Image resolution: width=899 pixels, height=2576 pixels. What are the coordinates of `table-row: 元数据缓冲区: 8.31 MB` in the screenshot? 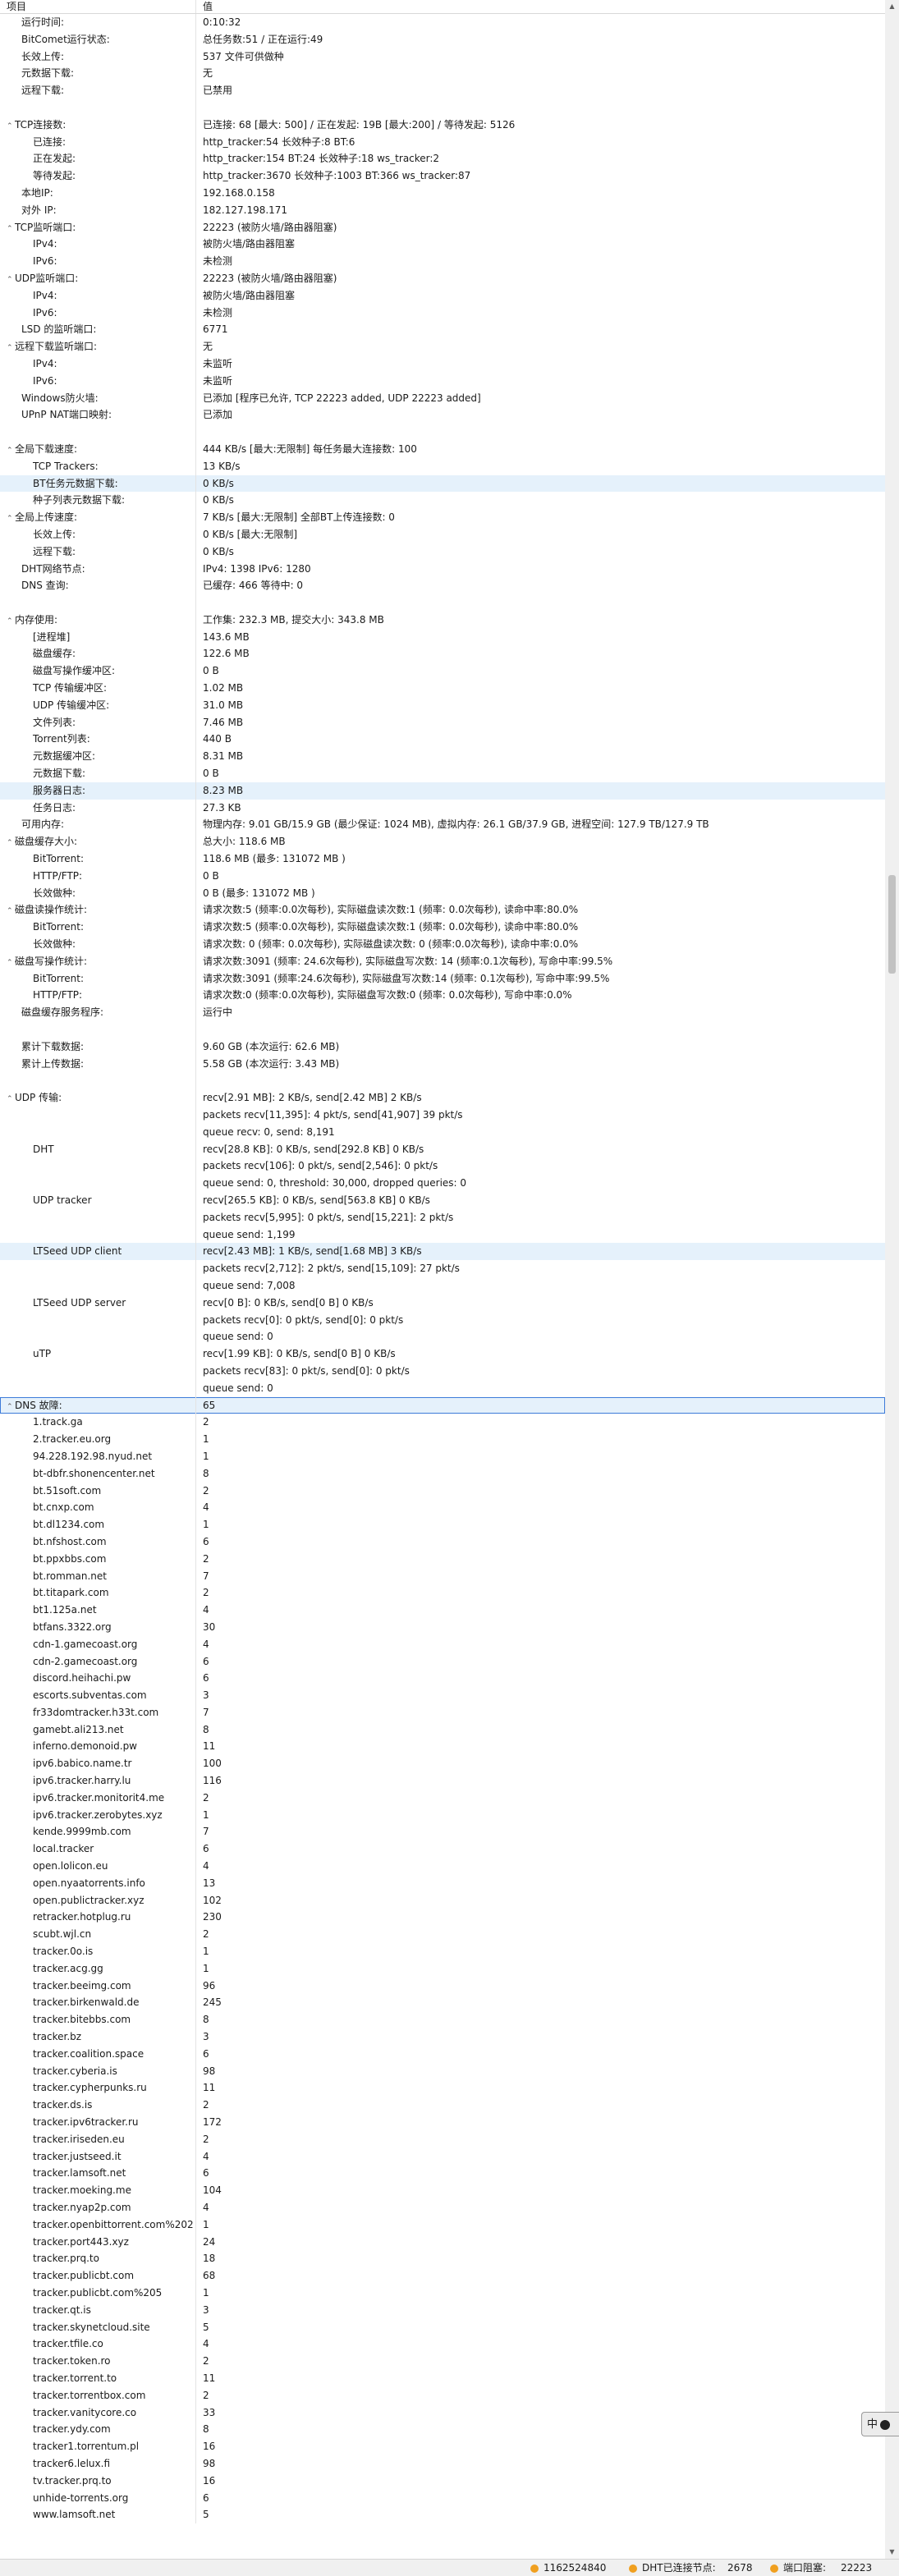 It's located at (442, 757).